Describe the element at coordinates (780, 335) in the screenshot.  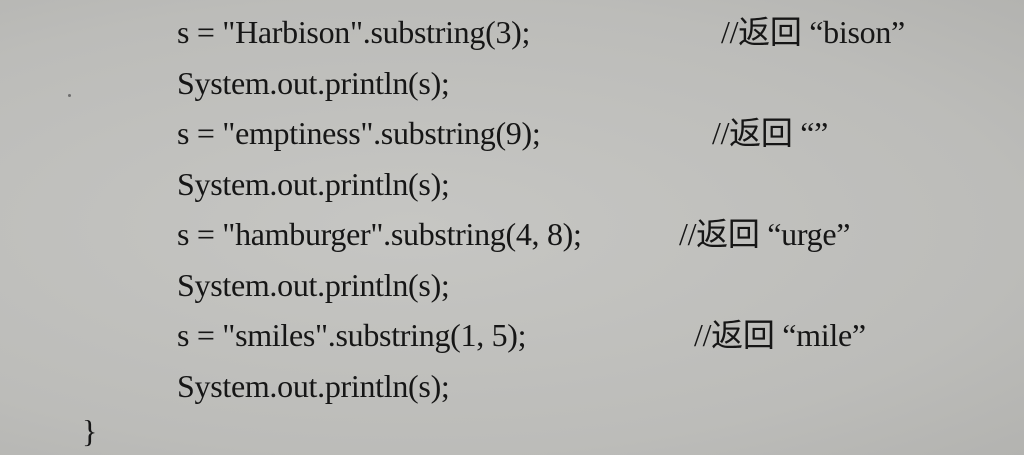
I see `code-comment: //返回 “mile”` at that location.